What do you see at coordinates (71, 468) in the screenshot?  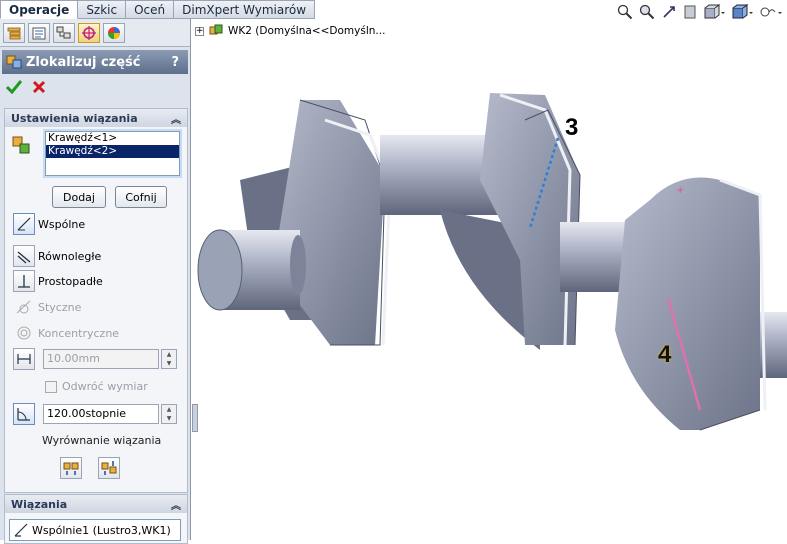 I see `aligned-button` at bounding box center [71, 468].